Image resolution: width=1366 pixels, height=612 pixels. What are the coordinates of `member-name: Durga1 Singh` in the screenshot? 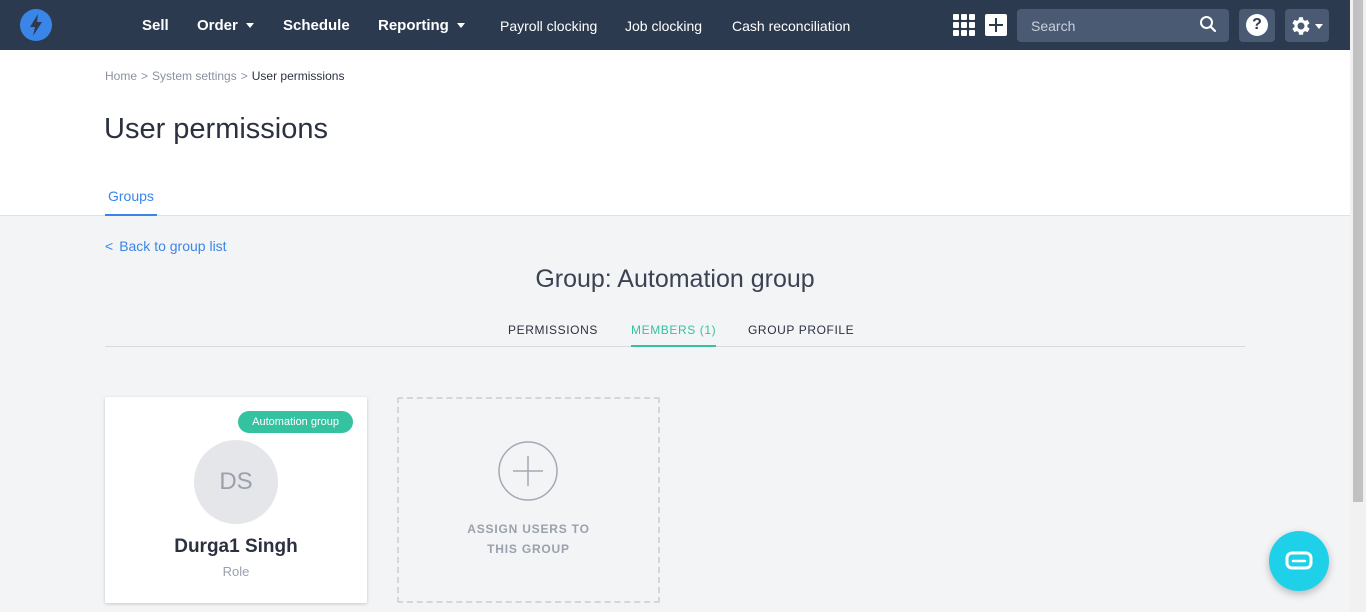 It's located at (236, 546).